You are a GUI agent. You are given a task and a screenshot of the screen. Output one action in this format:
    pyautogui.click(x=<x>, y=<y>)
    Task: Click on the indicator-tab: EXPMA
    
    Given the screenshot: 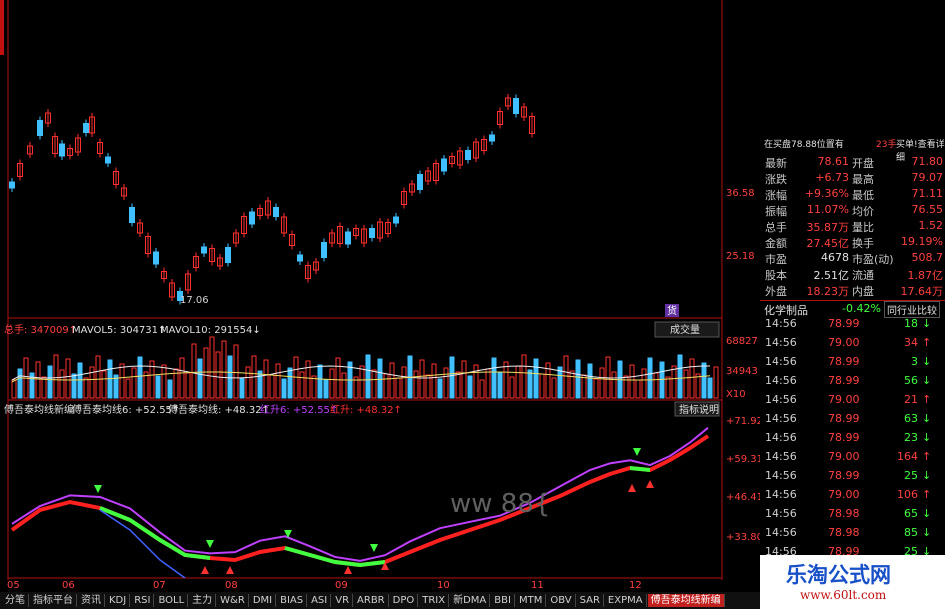 What is the action you would take?
    pyautogui.click(x=626, y=600)
    